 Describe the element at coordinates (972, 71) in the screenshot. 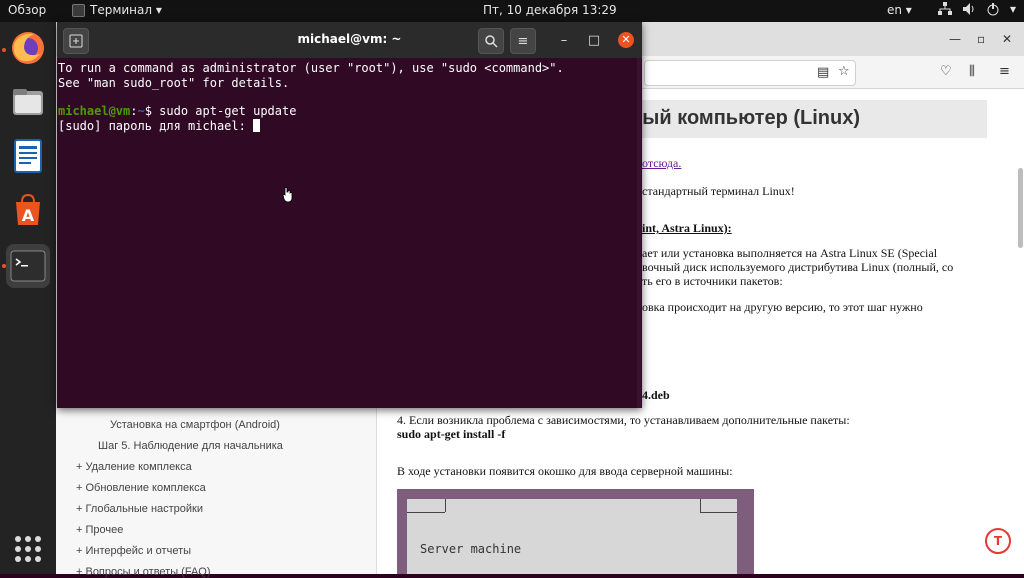

I see `library-icon: ⫼` at that location.